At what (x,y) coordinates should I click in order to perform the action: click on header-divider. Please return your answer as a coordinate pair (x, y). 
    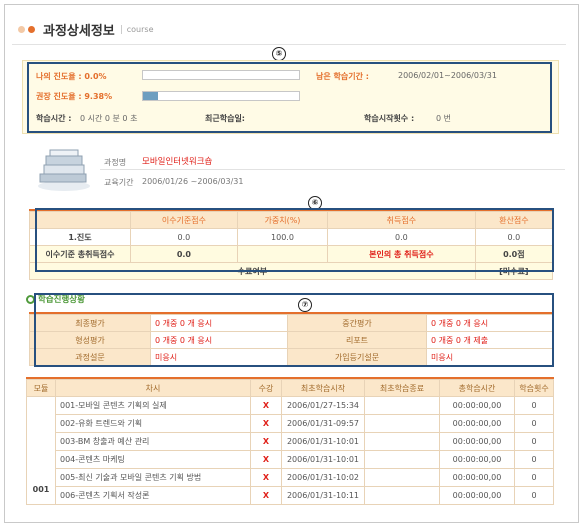
    Looking at the image, I should click on (289, 44).